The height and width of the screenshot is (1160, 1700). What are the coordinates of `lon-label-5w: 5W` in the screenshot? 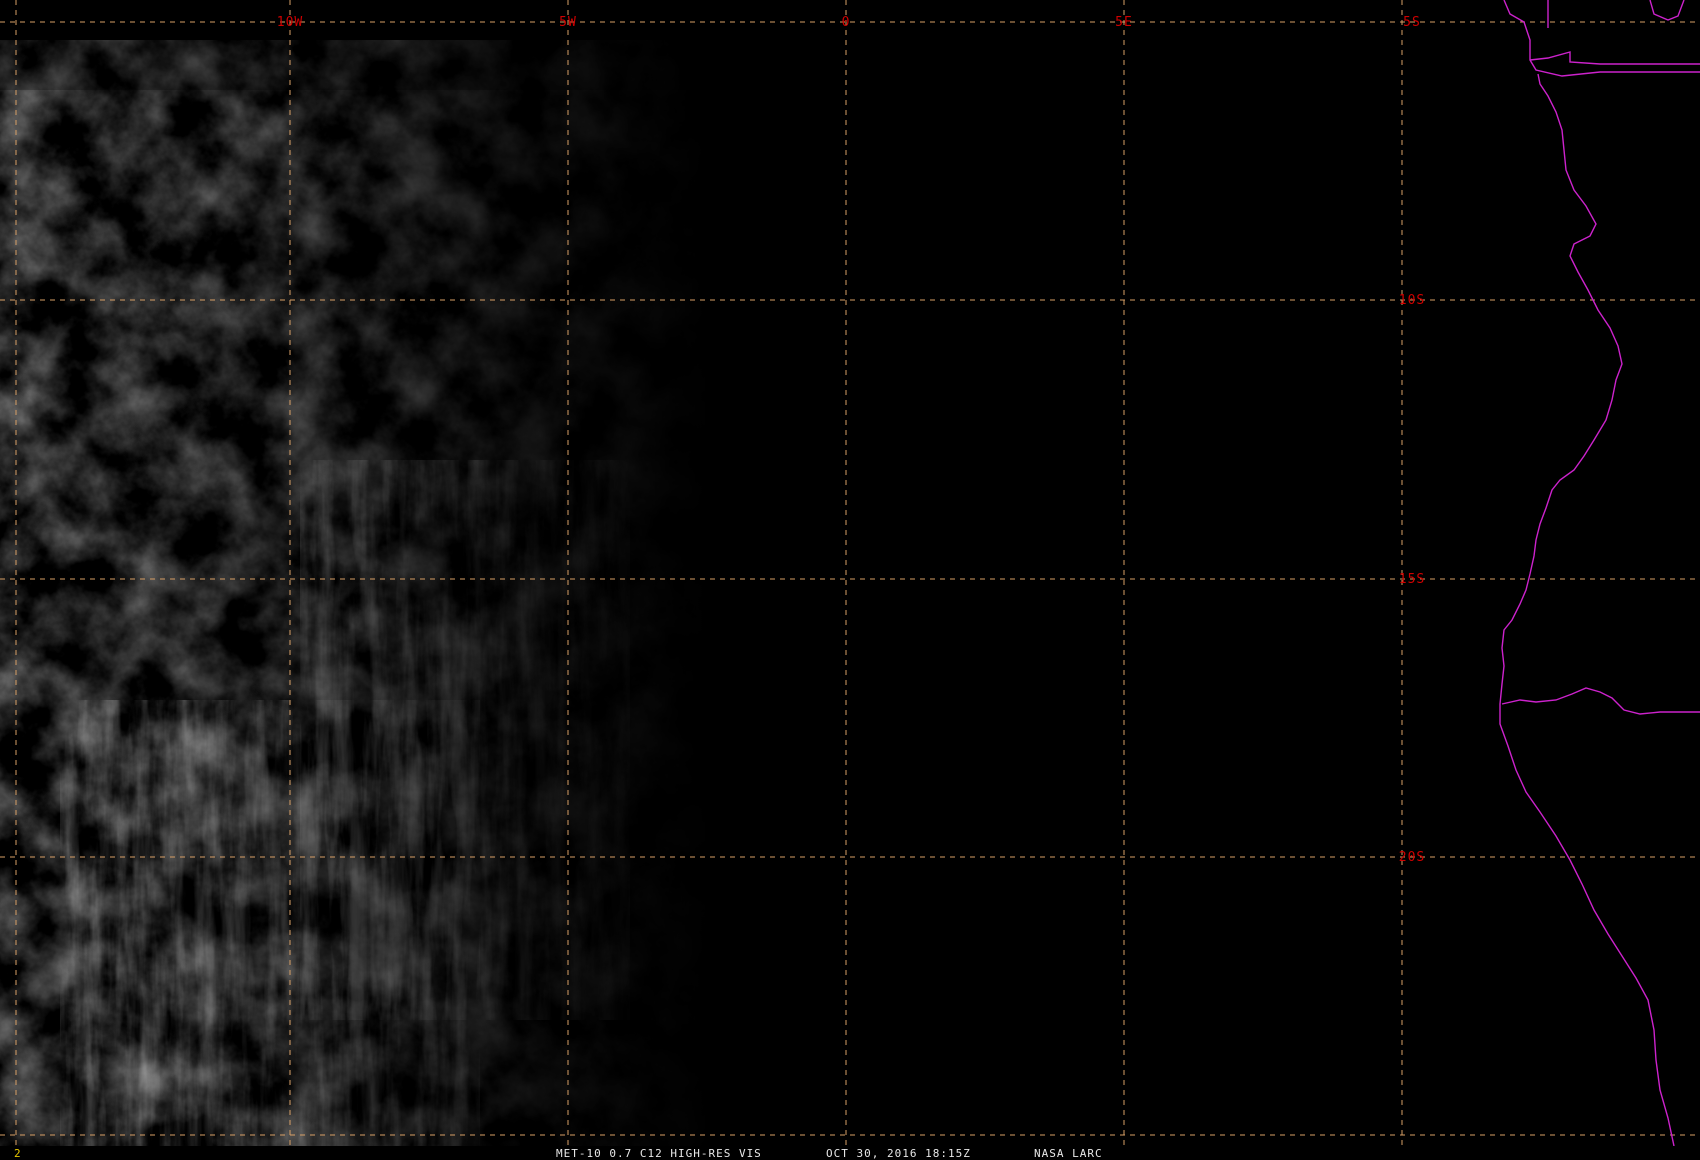 It's located at (568, 22).